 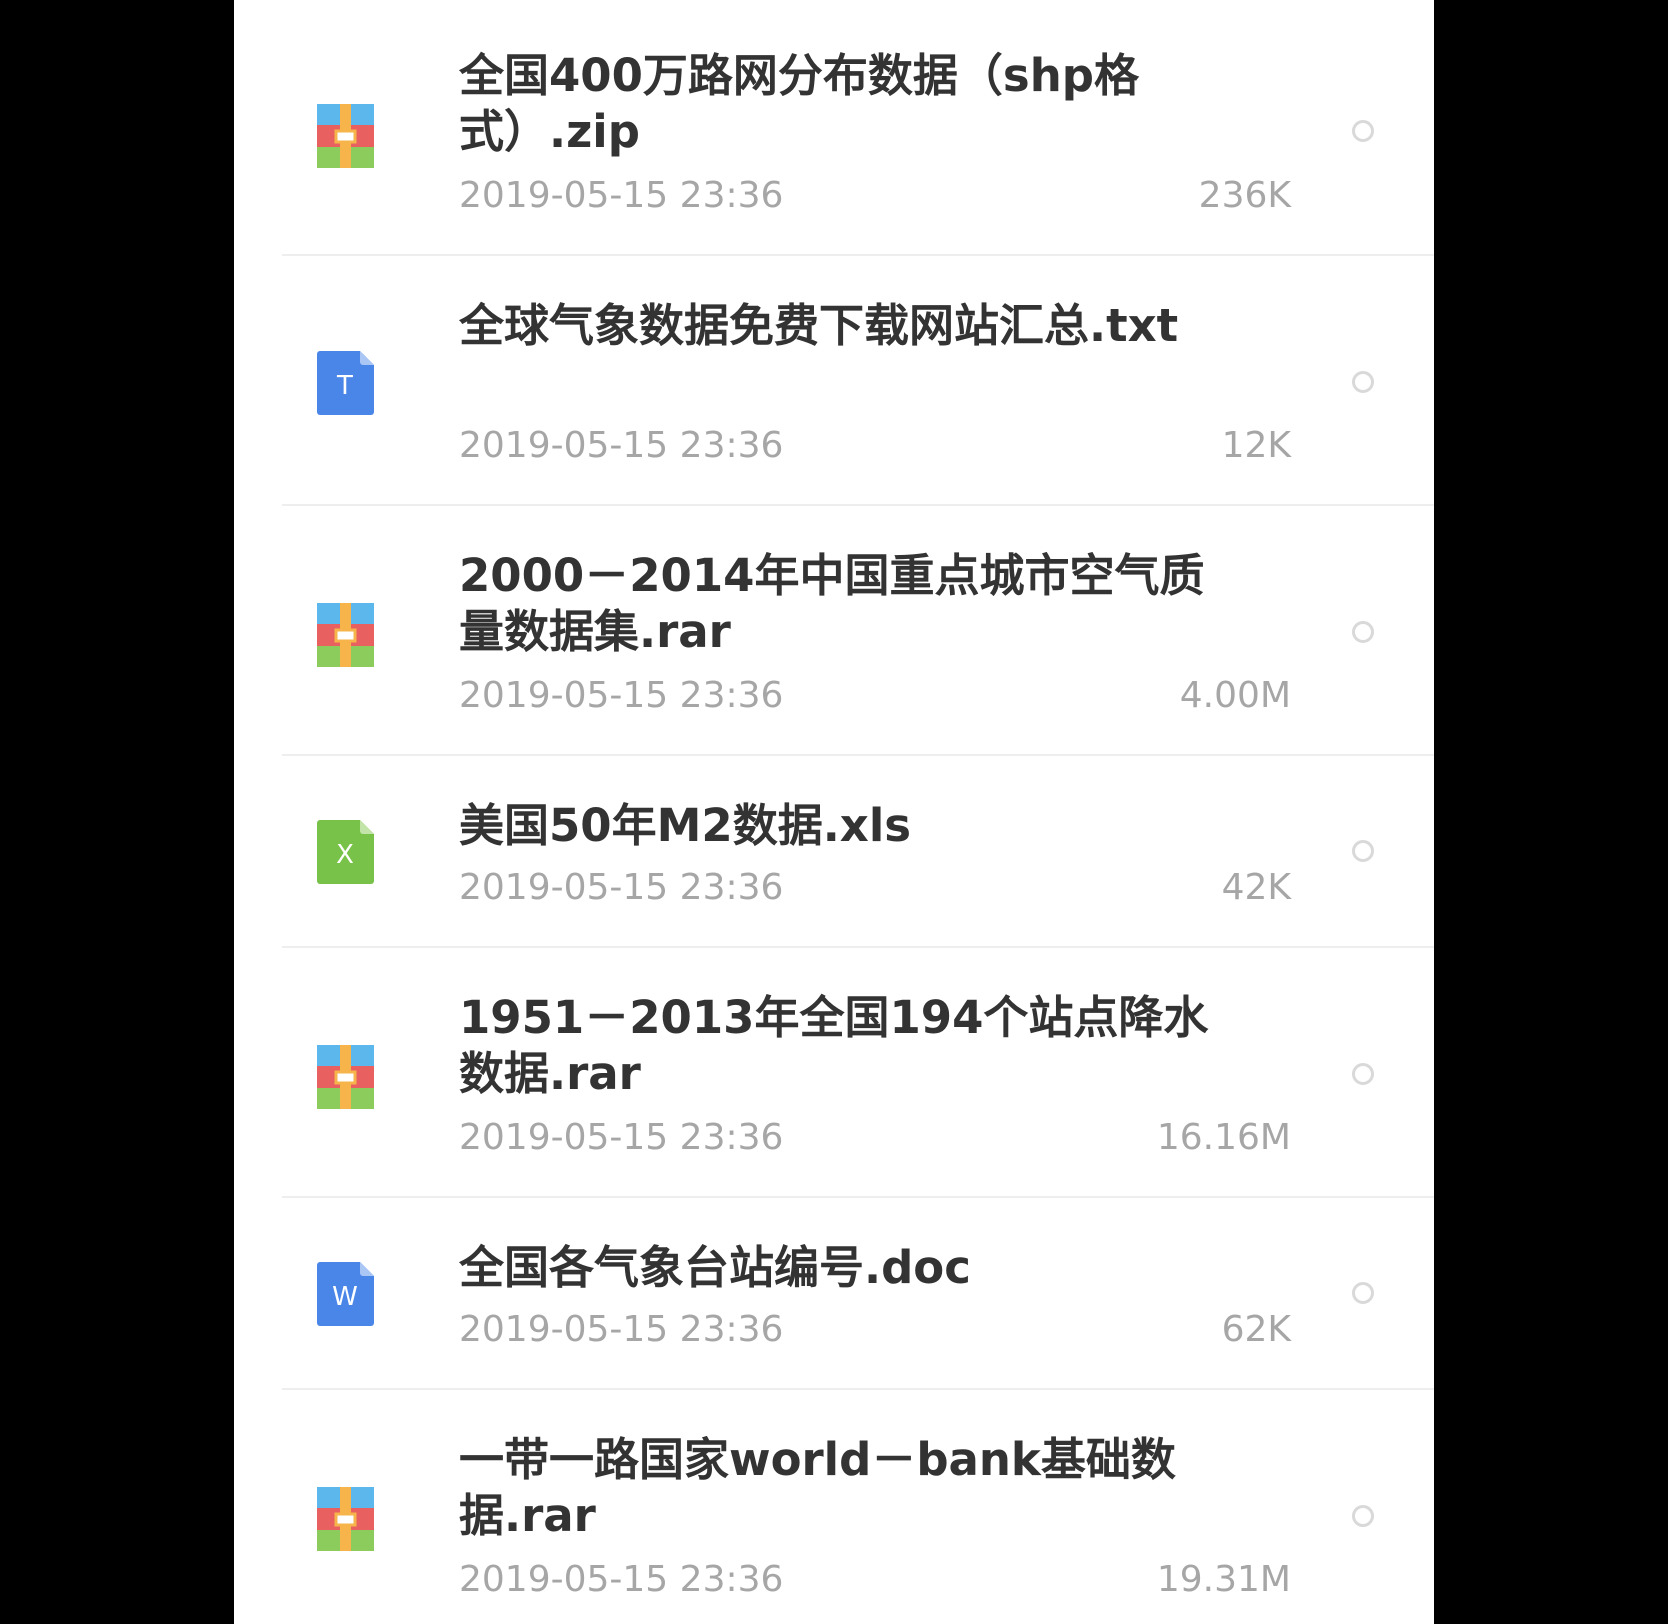 I want to click on file-name: 一带一路国家world－bank基础数据.rar, so click(x=817, y=1487).